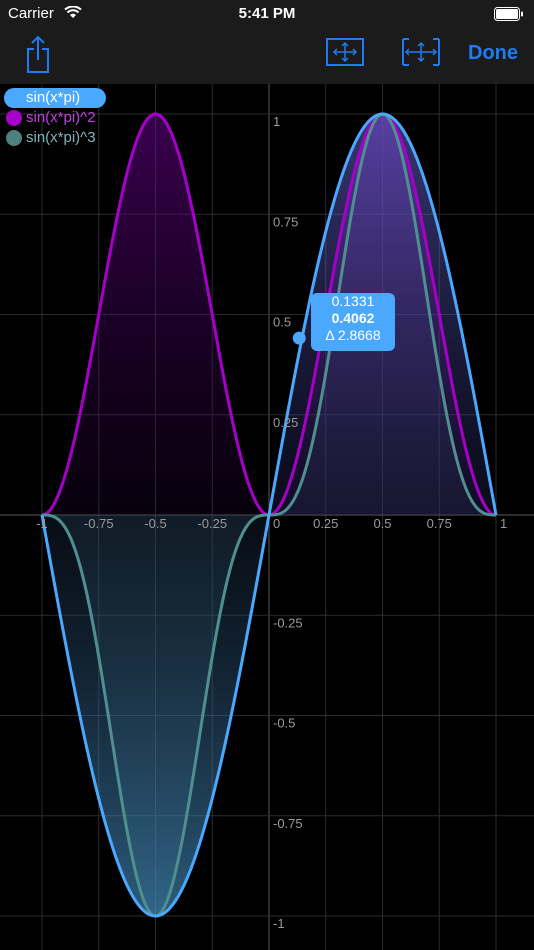  What do you see at coordinates (508, 14) in the screenshot?
I see `battery-icon` at bounding box center [508, 14].